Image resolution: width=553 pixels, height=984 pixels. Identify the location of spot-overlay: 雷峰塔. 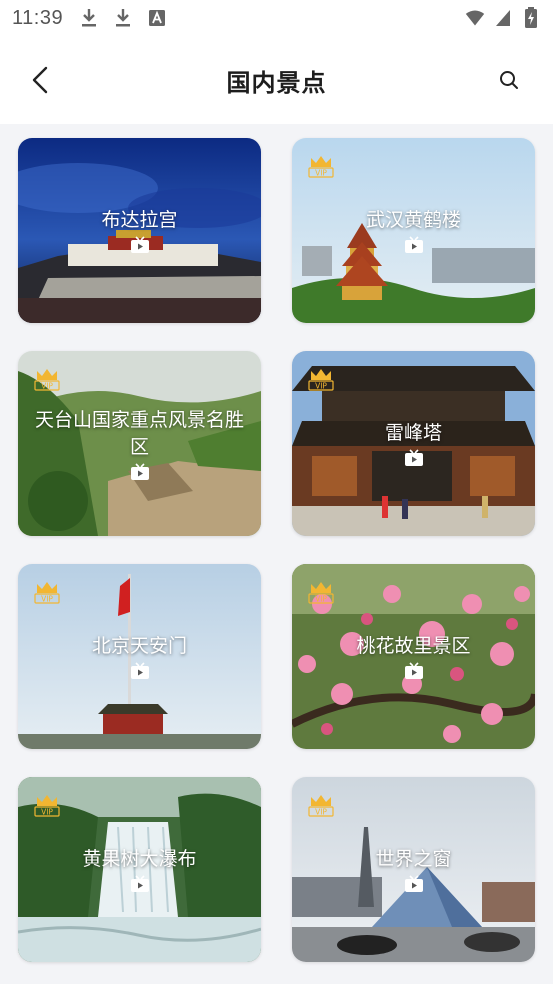
(413, 443).